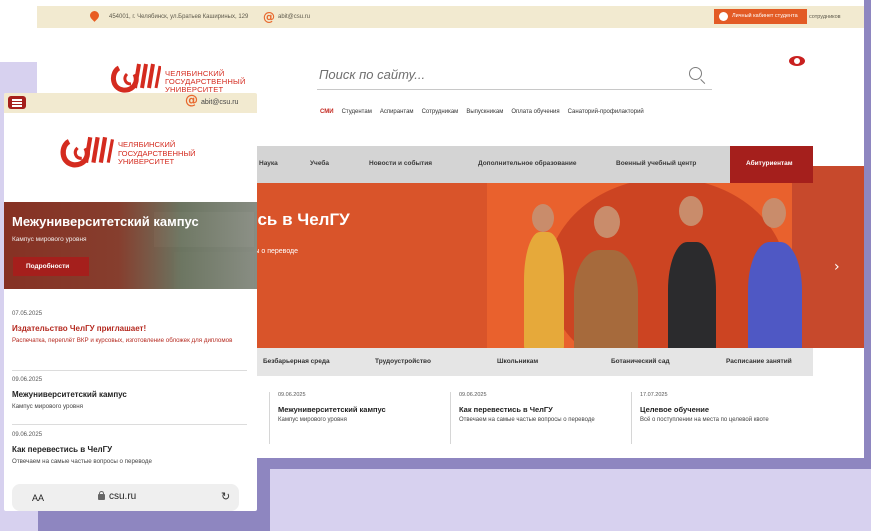 The height and width of the screenshot is (531, 871). I want to click on nav-item-military-center: Военный учебный центр, so click(656, 163).